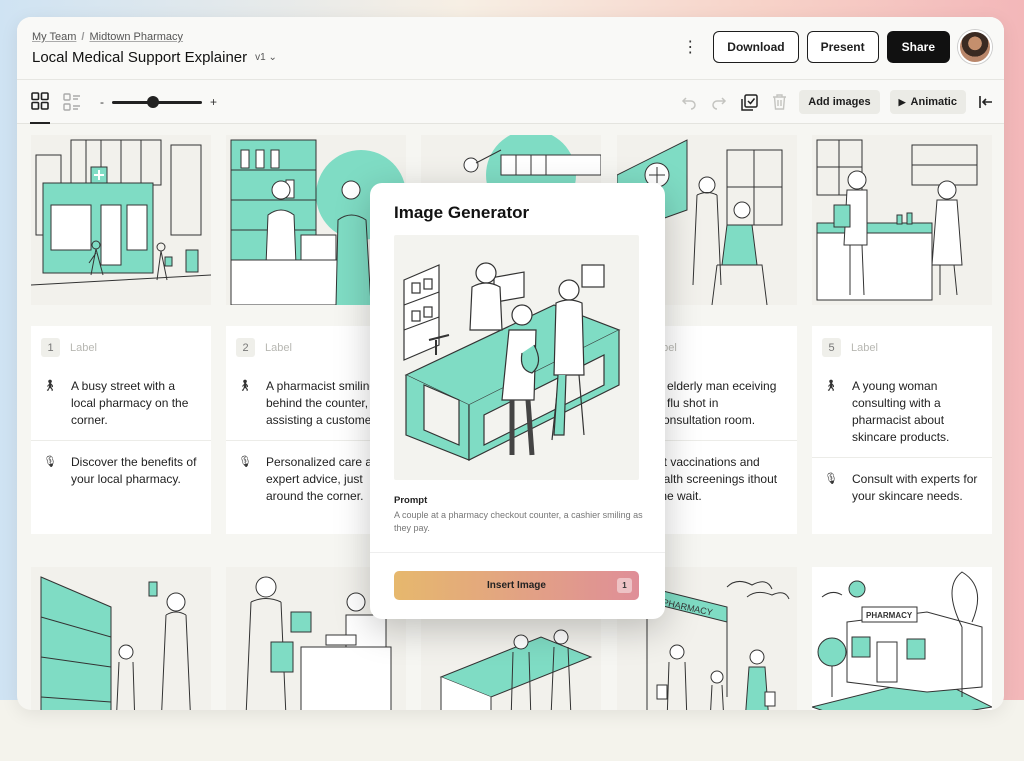 The height and width of the screenshot is (761, 1024). Describe the element at coordinates (50, 347) in the screenshot. I see `scene-number: 1` at that location.